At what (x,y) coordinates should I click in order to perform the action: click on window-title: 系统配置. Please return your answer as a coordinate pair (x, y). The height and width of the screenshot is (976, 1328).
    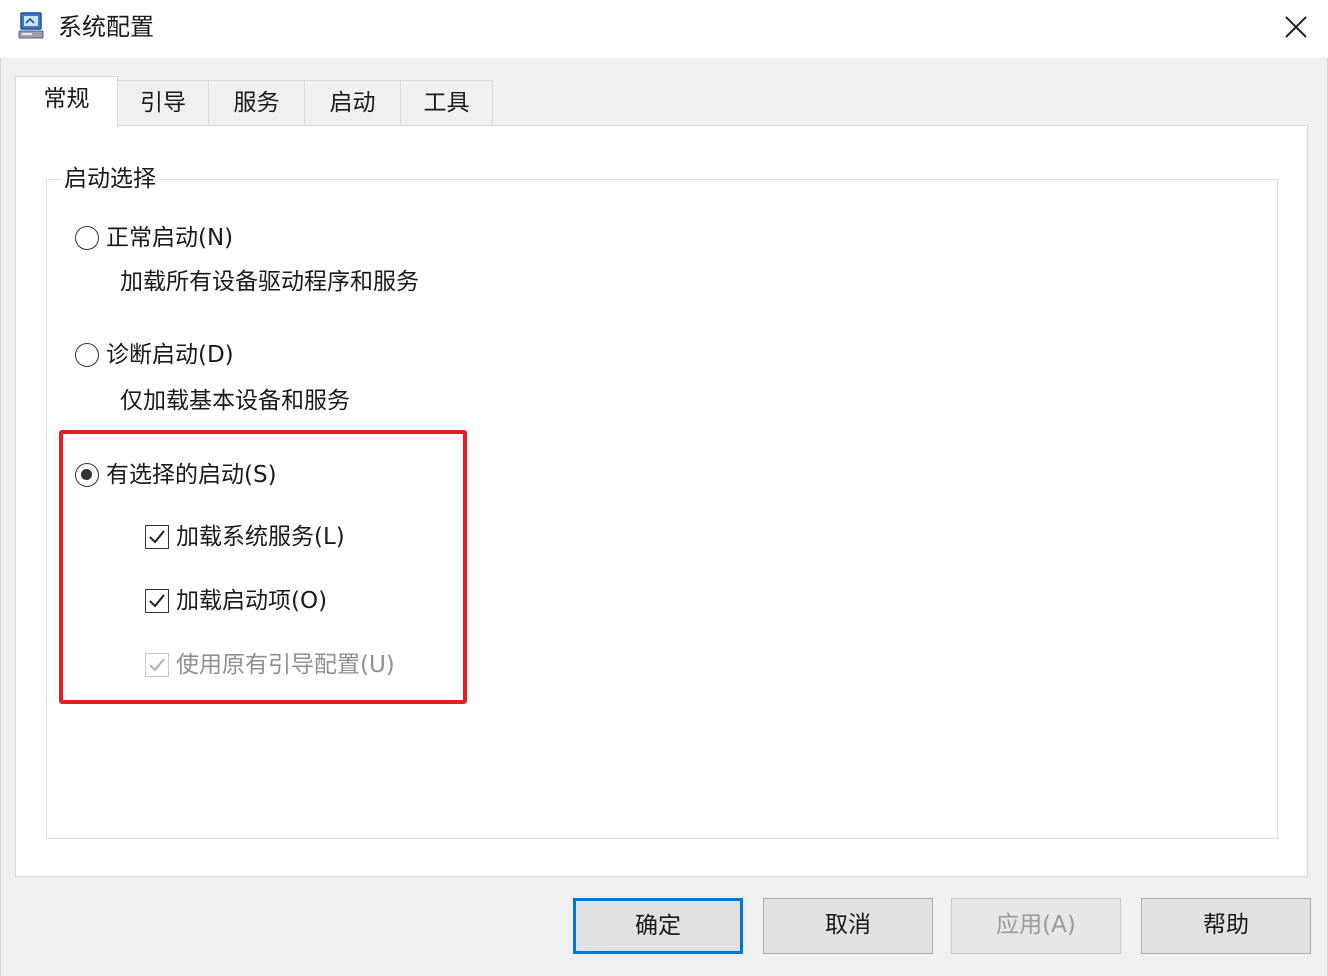
    Looking at the image, I should click on (106, 27).